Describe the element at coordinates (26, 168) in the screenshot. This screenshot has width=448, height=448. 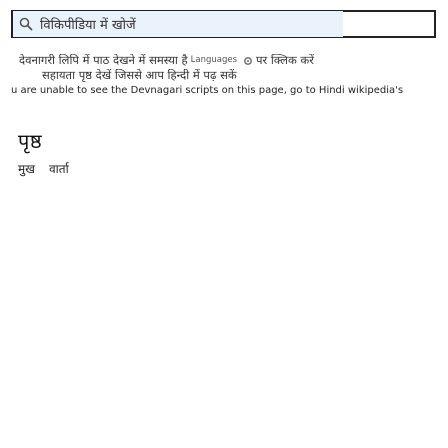
I see `tab-main: मुख` at that location.